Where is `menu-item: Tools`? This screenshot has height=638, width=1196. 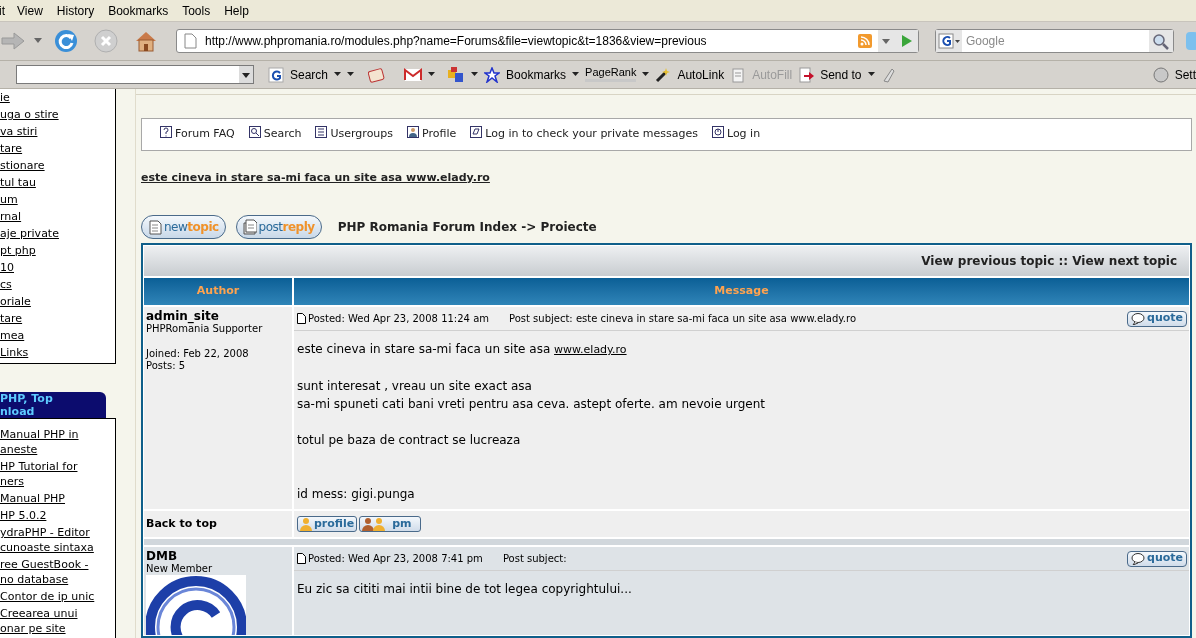 menu-item: Tools is located at coordinates (196, 11).